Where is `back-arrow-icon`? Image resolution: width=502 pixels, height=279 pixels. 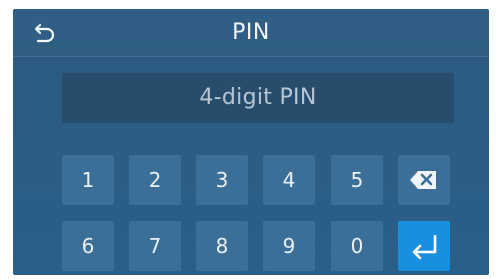 back-arrow-icon is located at coordinates (44, 33).